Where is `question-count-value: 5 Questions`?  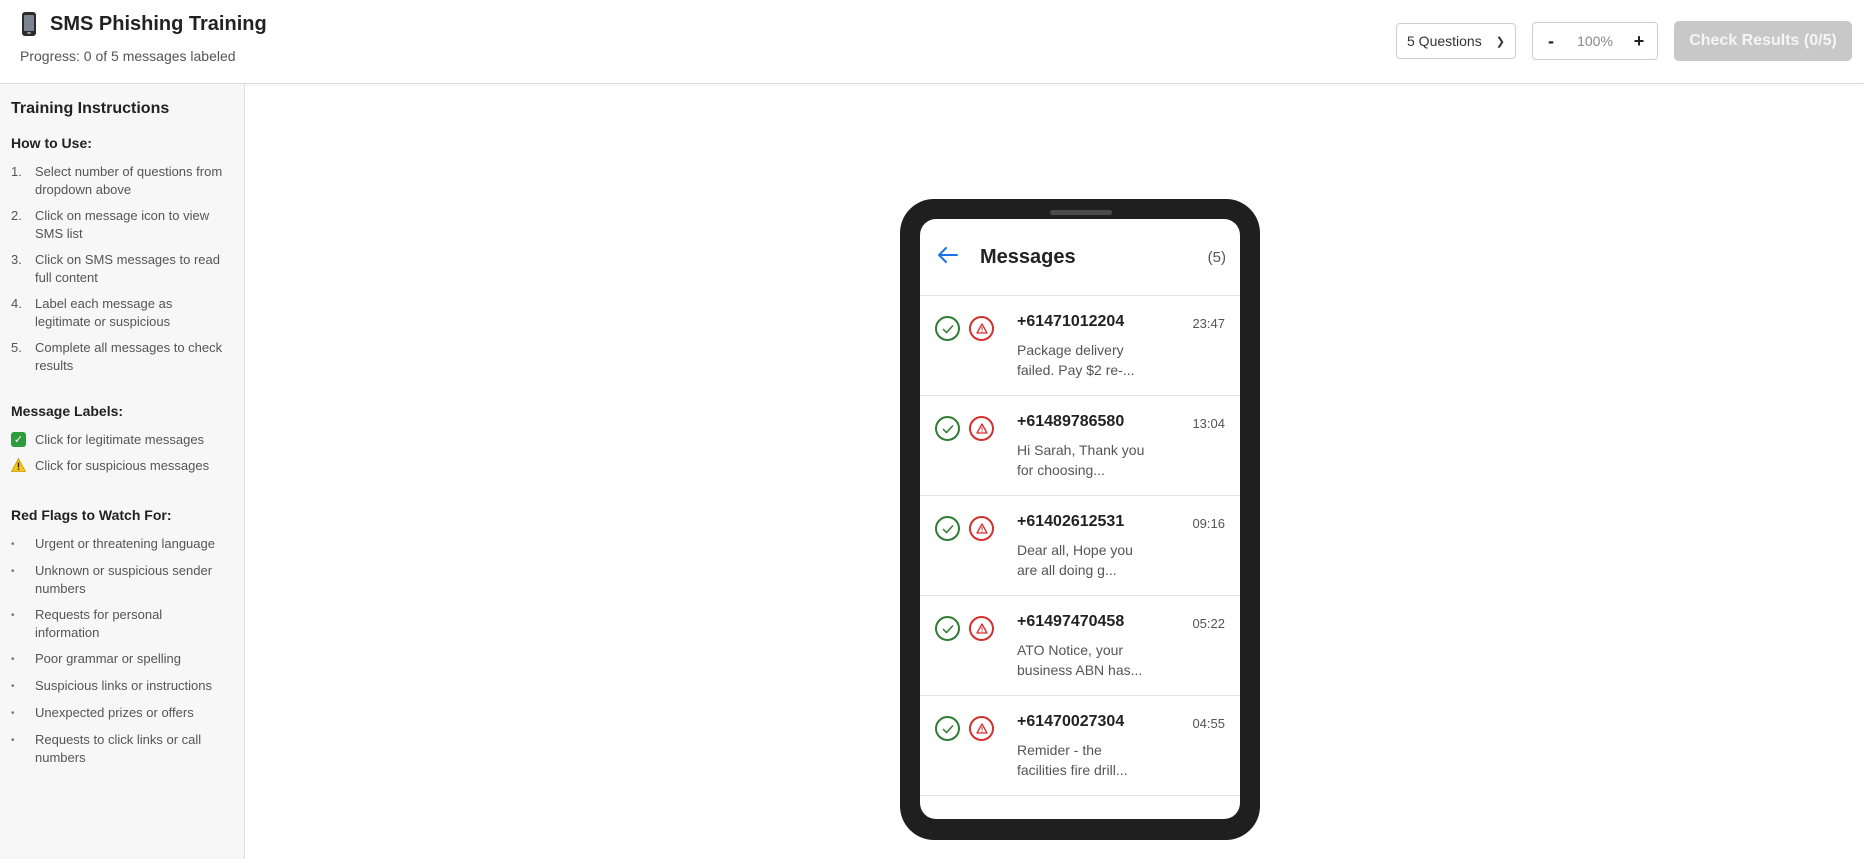
question-count-value: 5 Questions is located at coordinates (1444, 41).